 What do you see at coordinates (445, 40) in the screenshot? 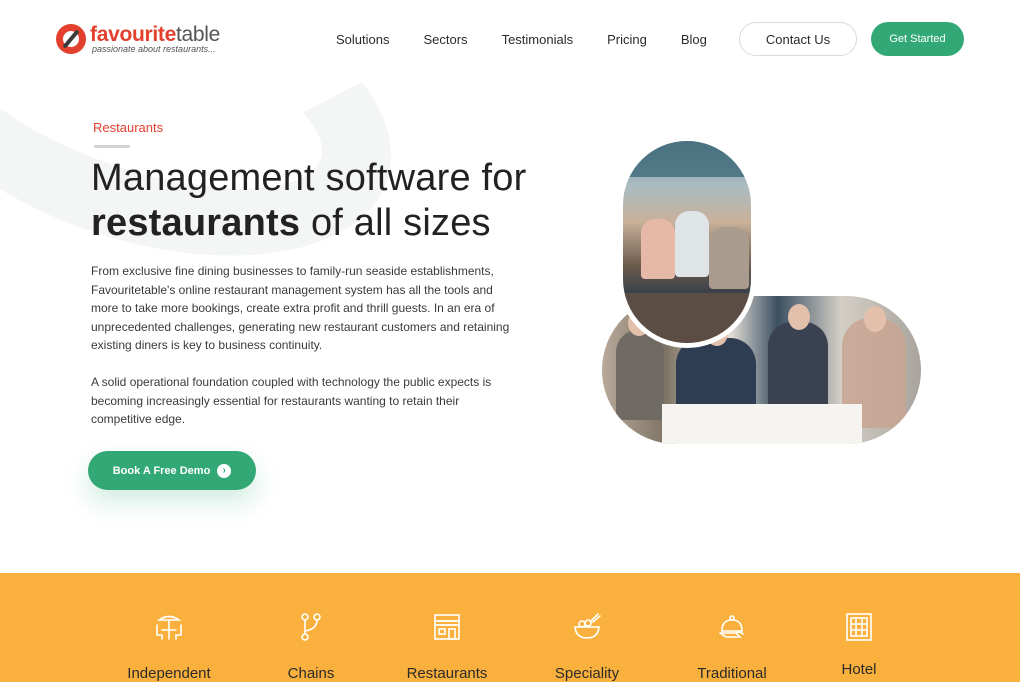
I see `nav-sectors: Sectors` at bounding box center [445, 40].